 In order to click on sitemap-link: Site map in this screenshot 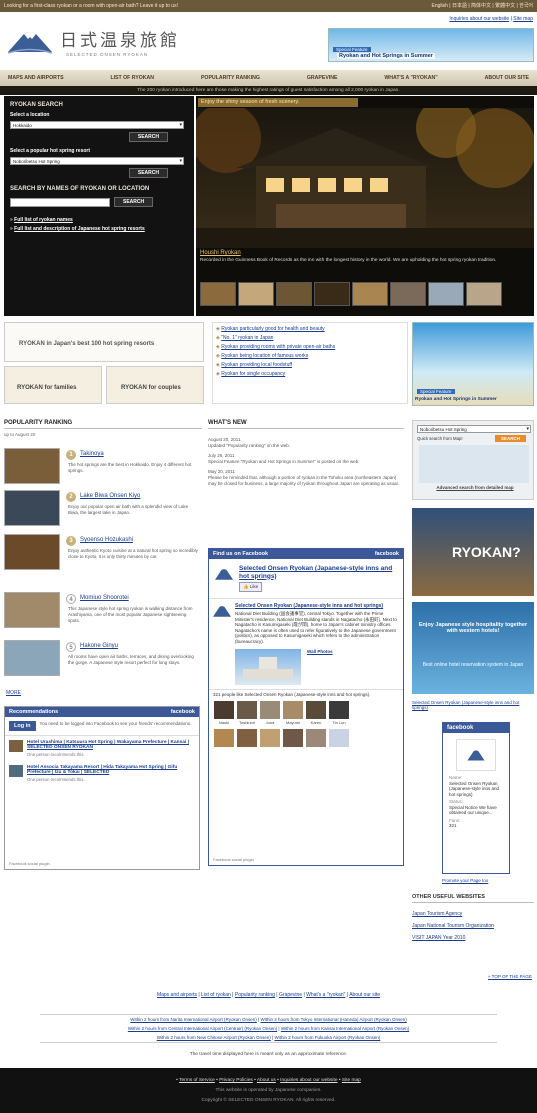, I will do `click(523, 19)`.